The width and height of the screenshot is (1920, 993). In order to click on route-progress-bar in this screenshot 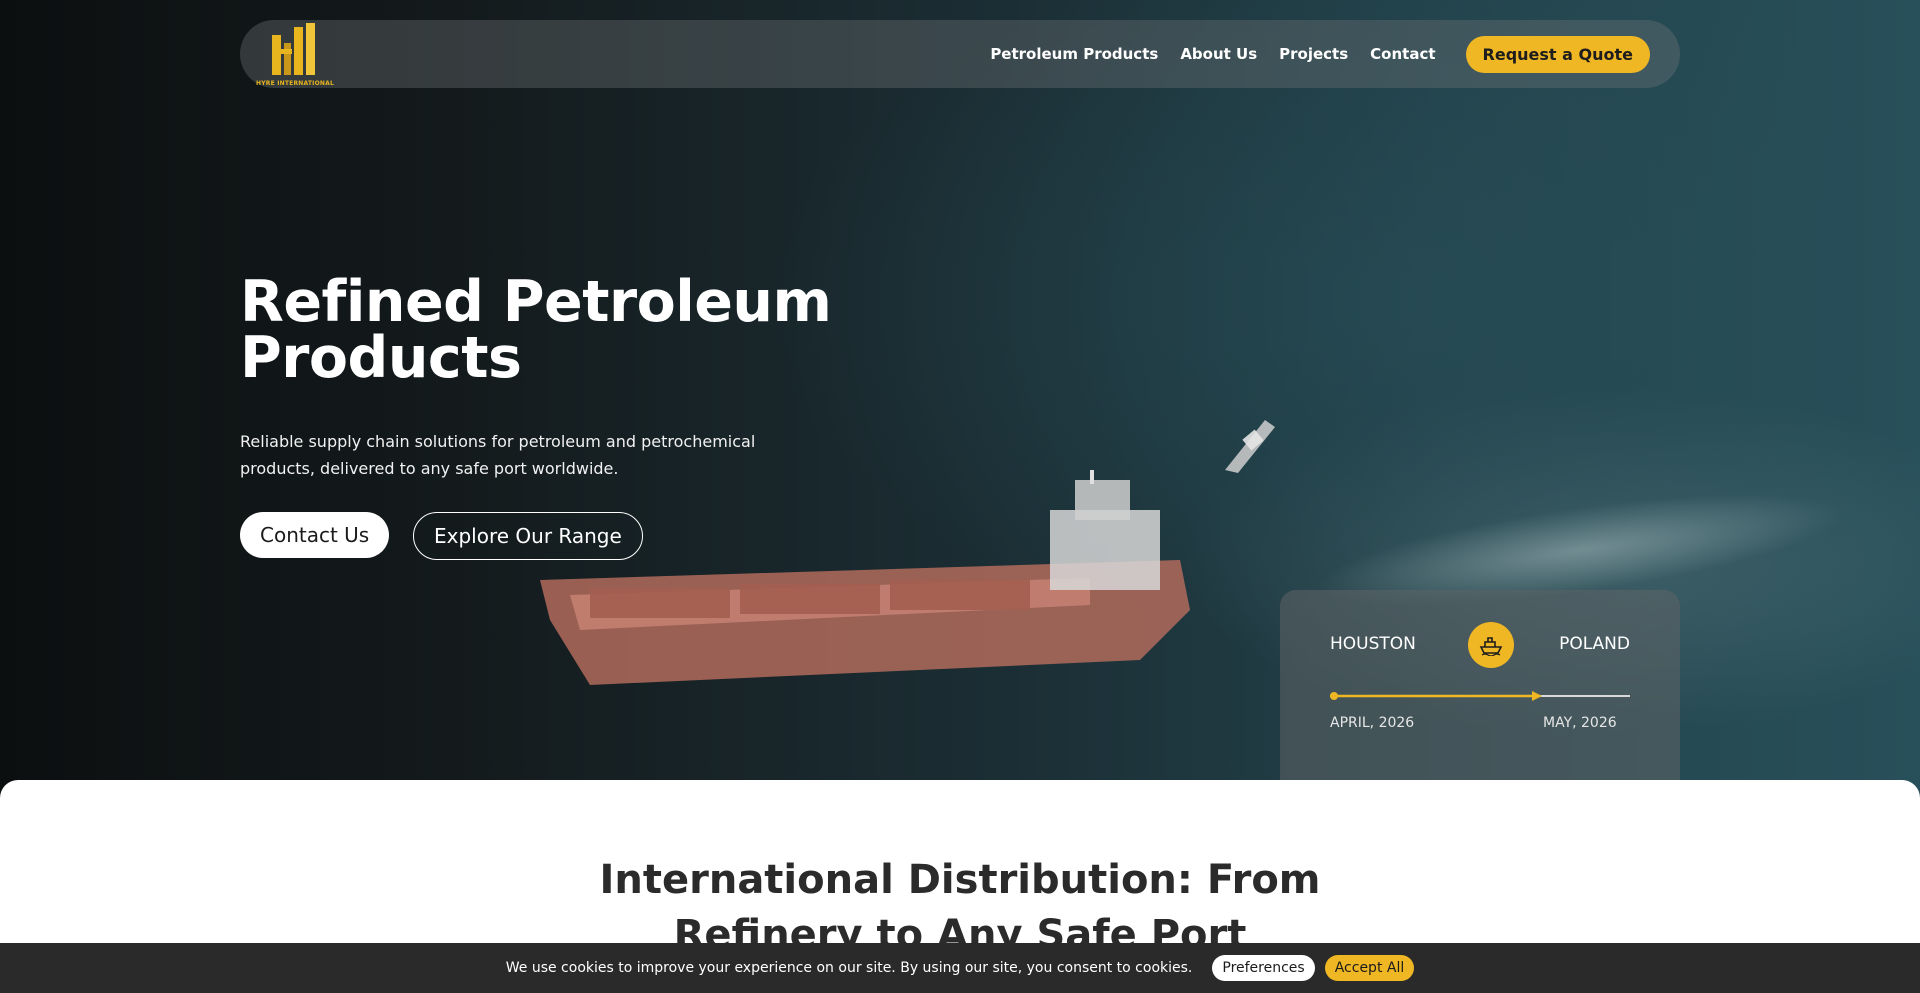, I will do `click(1480, 696)`.